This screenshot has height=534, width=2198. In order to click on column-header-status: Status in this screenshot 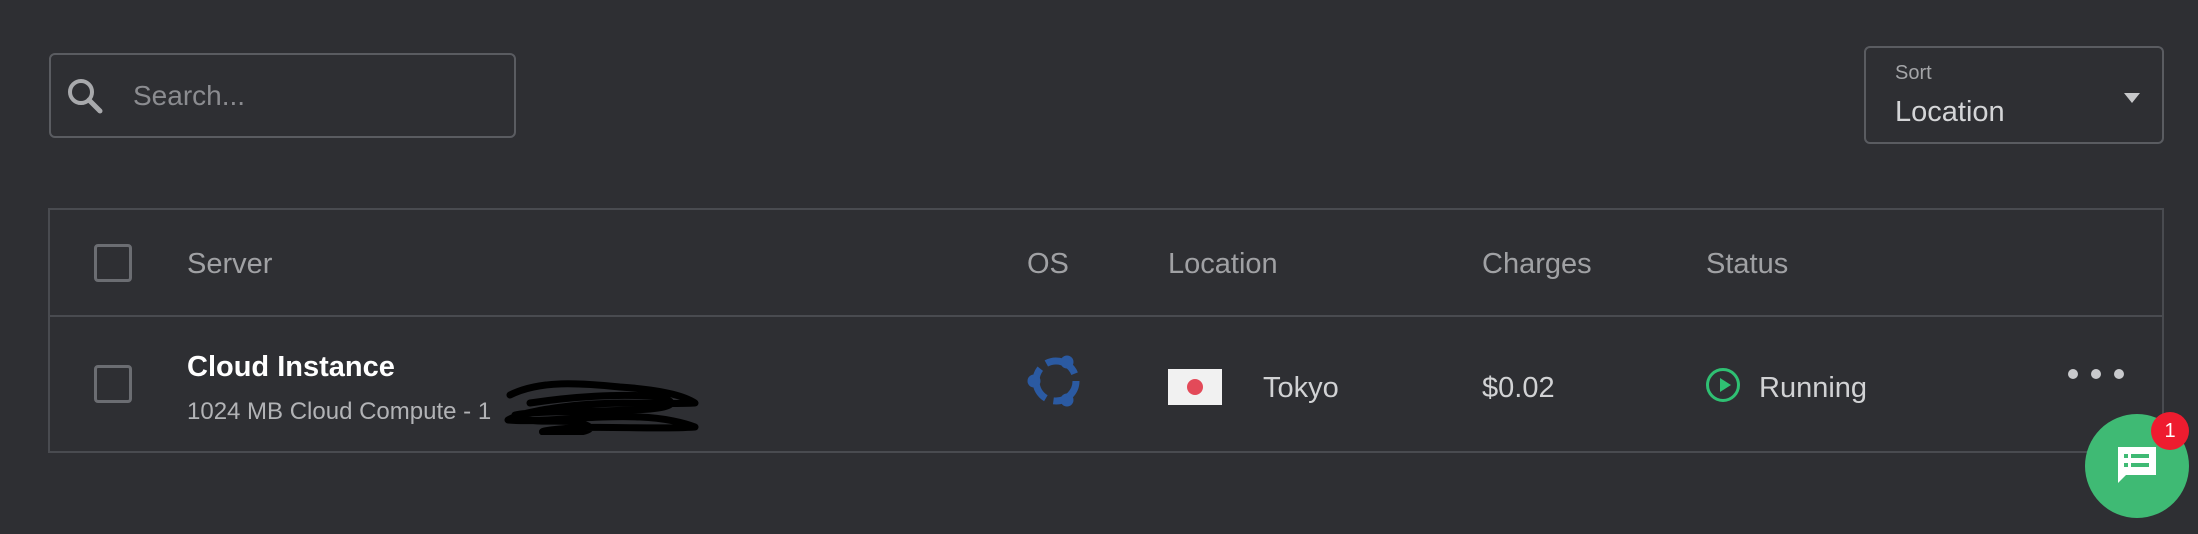, I will do `click(1747, 264)`.